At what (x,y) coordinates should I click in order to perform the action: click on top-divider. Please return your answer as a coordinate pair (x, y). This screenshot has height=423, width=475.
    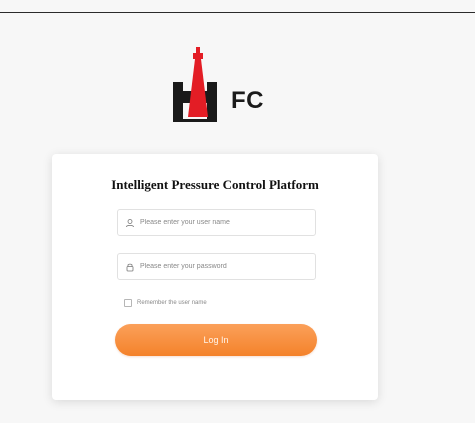
    Looking at the image, I should click on (237, 12).